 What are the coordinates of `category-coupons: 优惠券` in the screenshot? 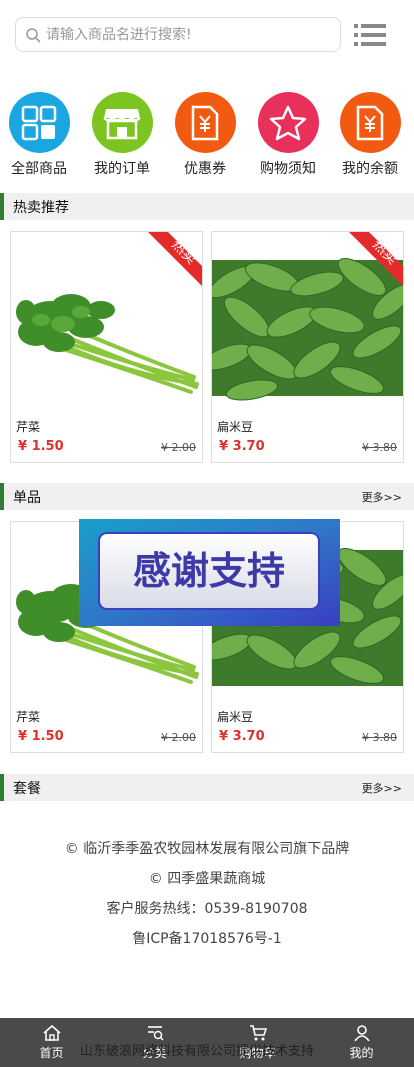 It's located at (205, 136).